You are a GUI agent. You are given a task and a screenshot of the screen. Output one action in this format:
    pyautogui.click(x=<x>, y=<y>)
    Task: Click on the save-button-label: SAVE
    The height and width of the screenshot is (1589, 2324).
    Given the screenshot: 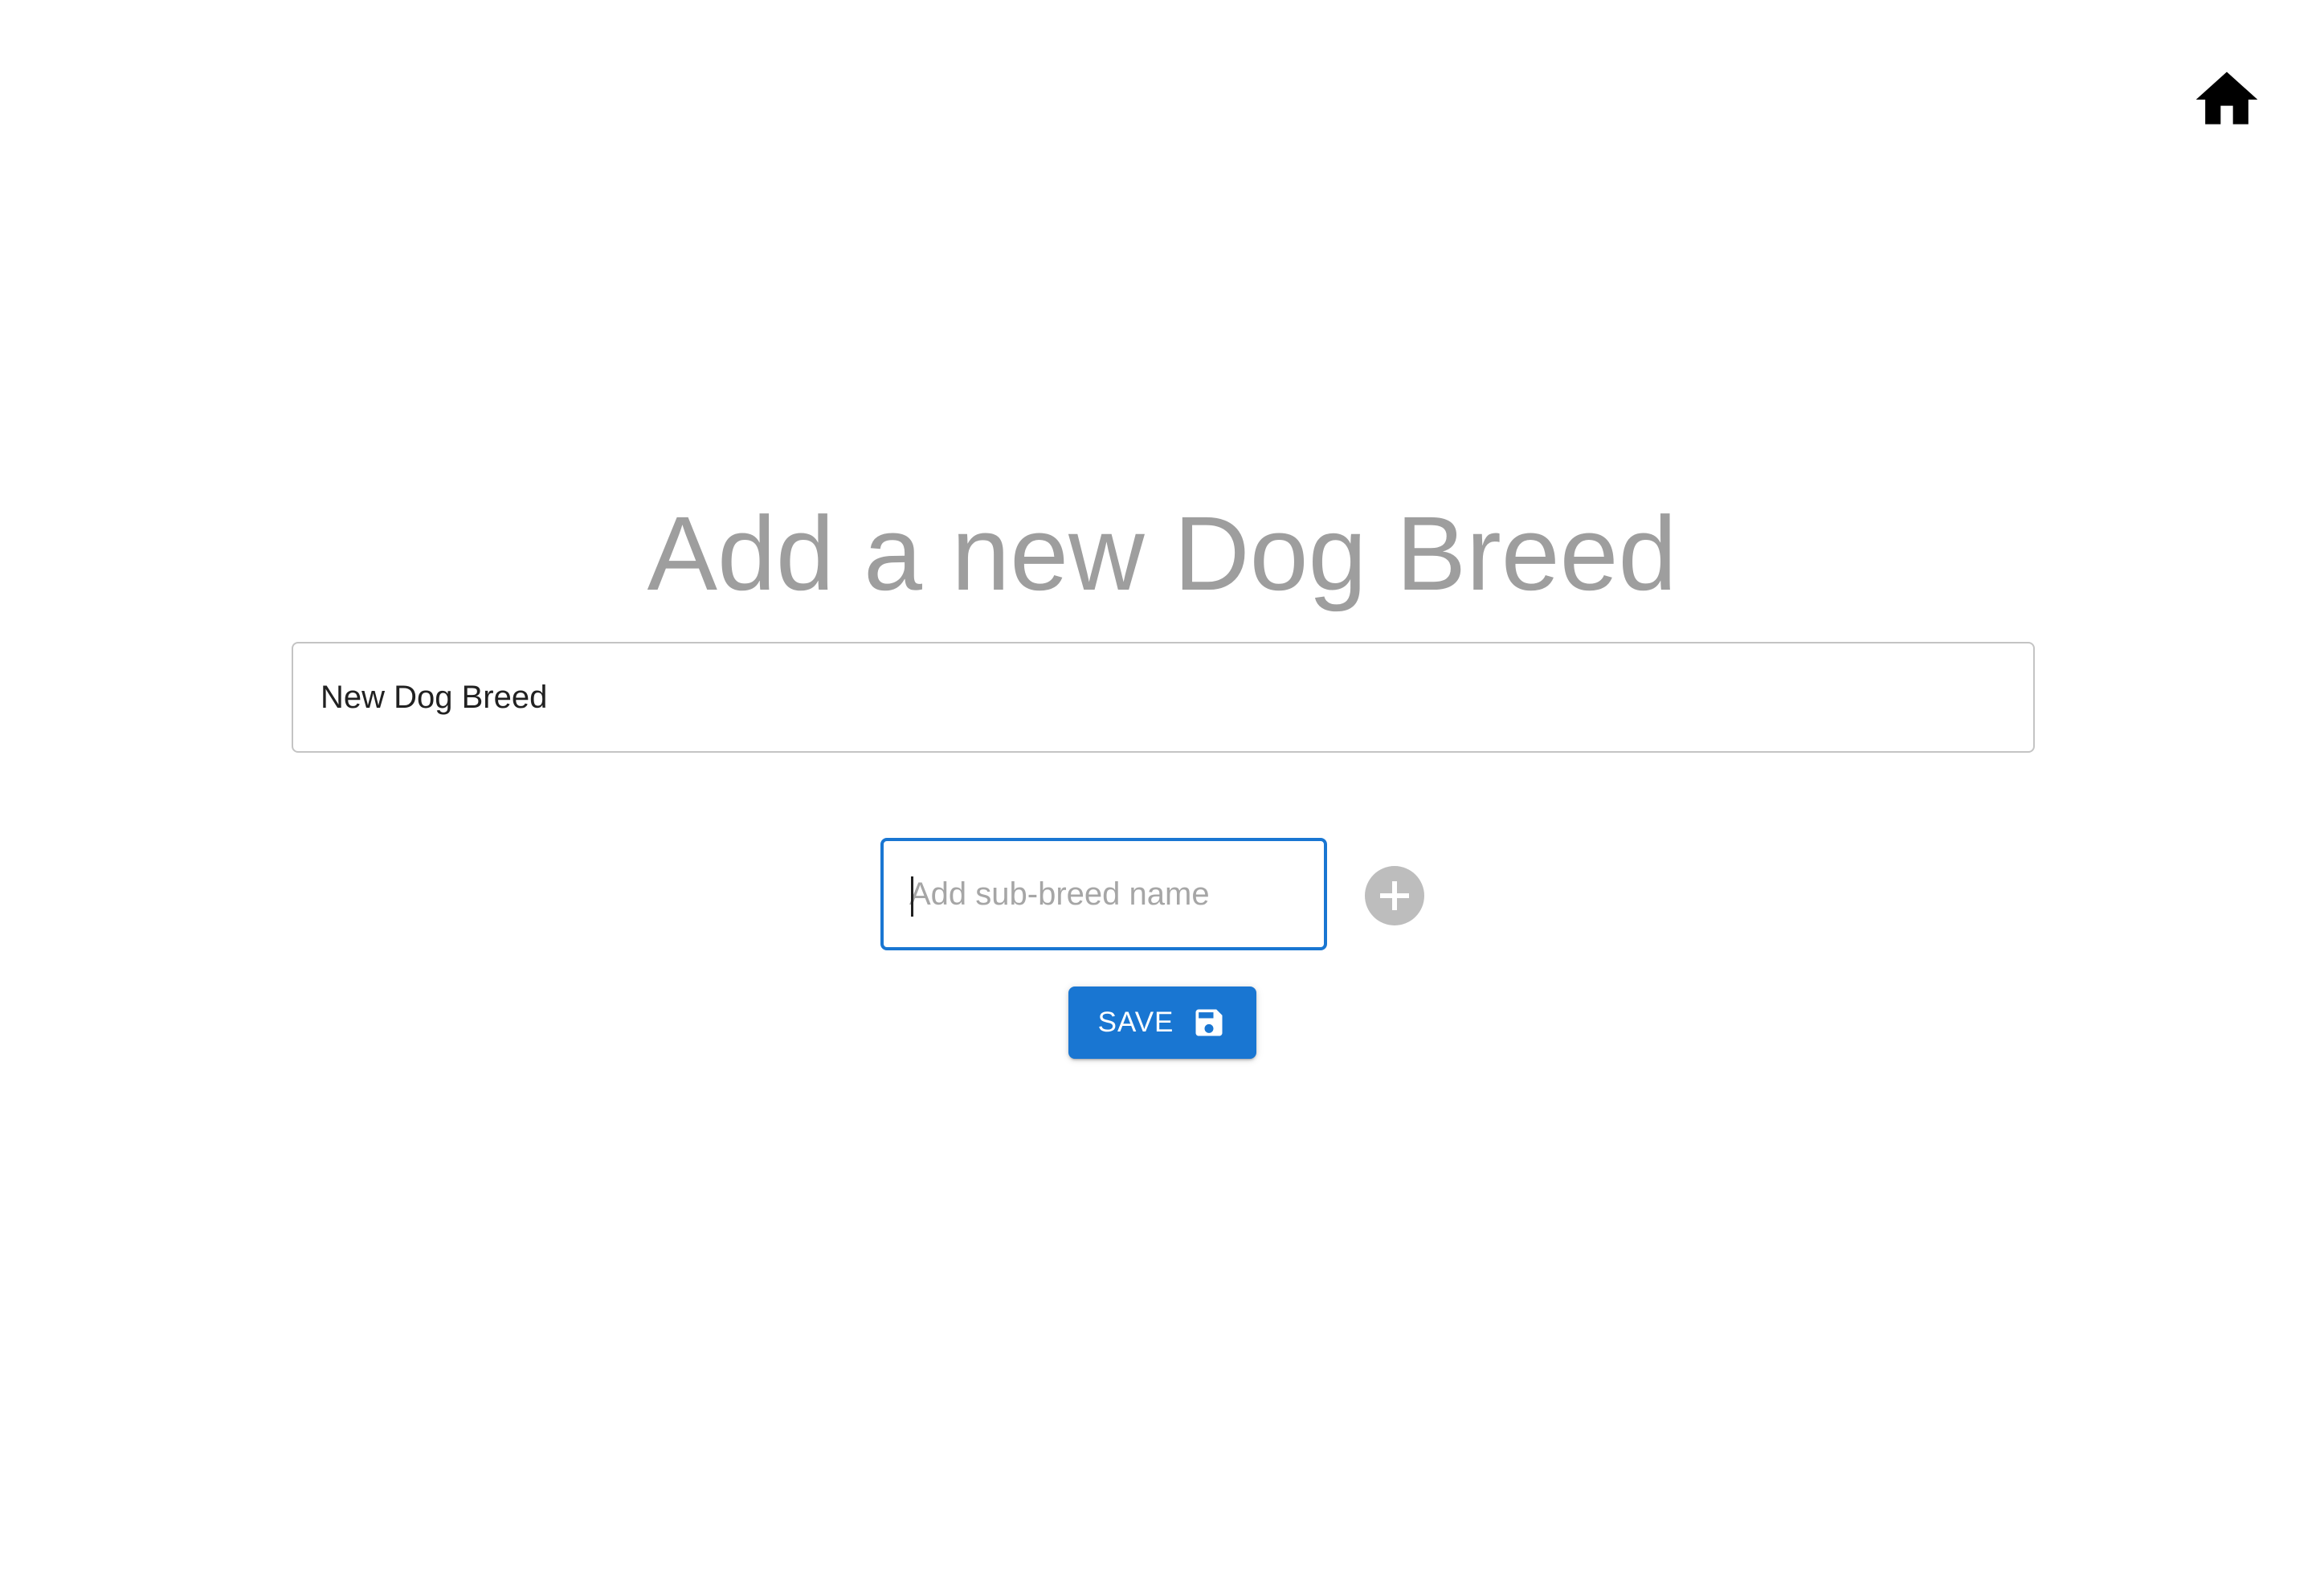 What is the action you would take?
    pyautogui.click(x=1135, y=1022)
    